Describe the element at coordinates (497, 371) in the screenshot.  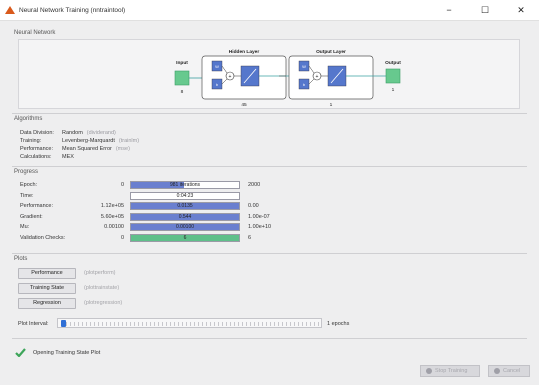
I see `cancel-icon` at that location.